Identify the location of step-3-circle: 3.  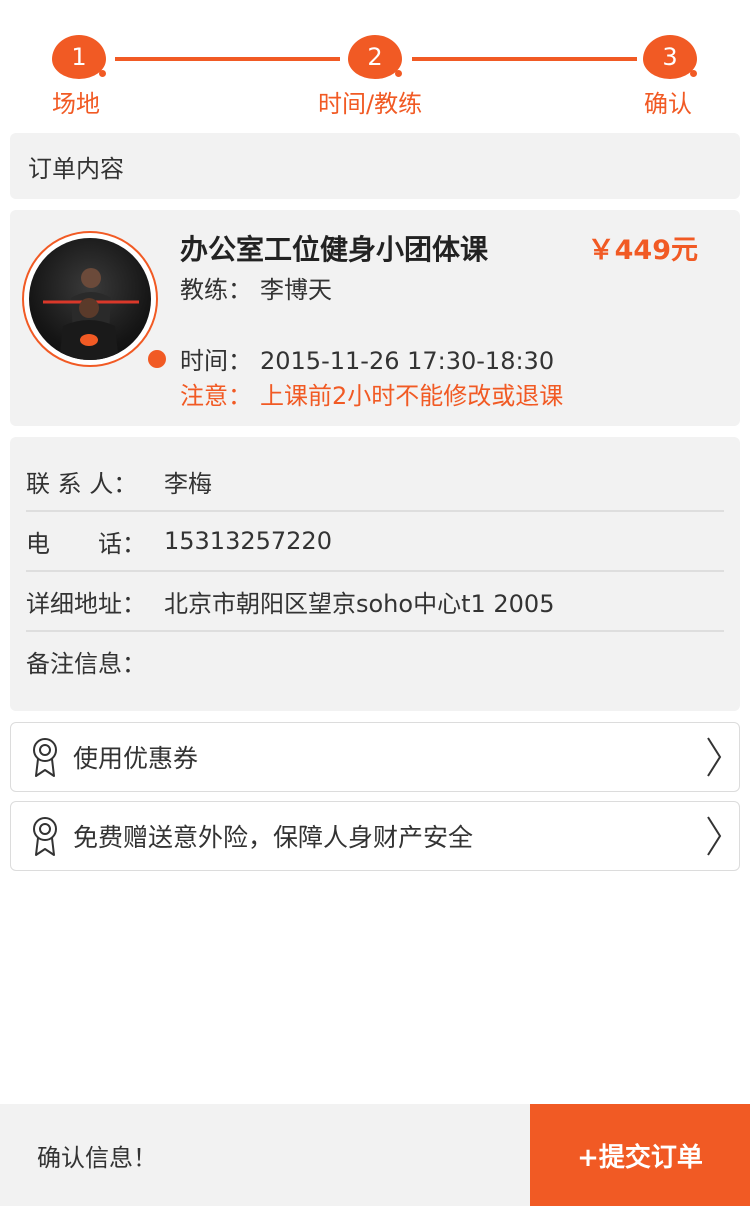
(670, 57).